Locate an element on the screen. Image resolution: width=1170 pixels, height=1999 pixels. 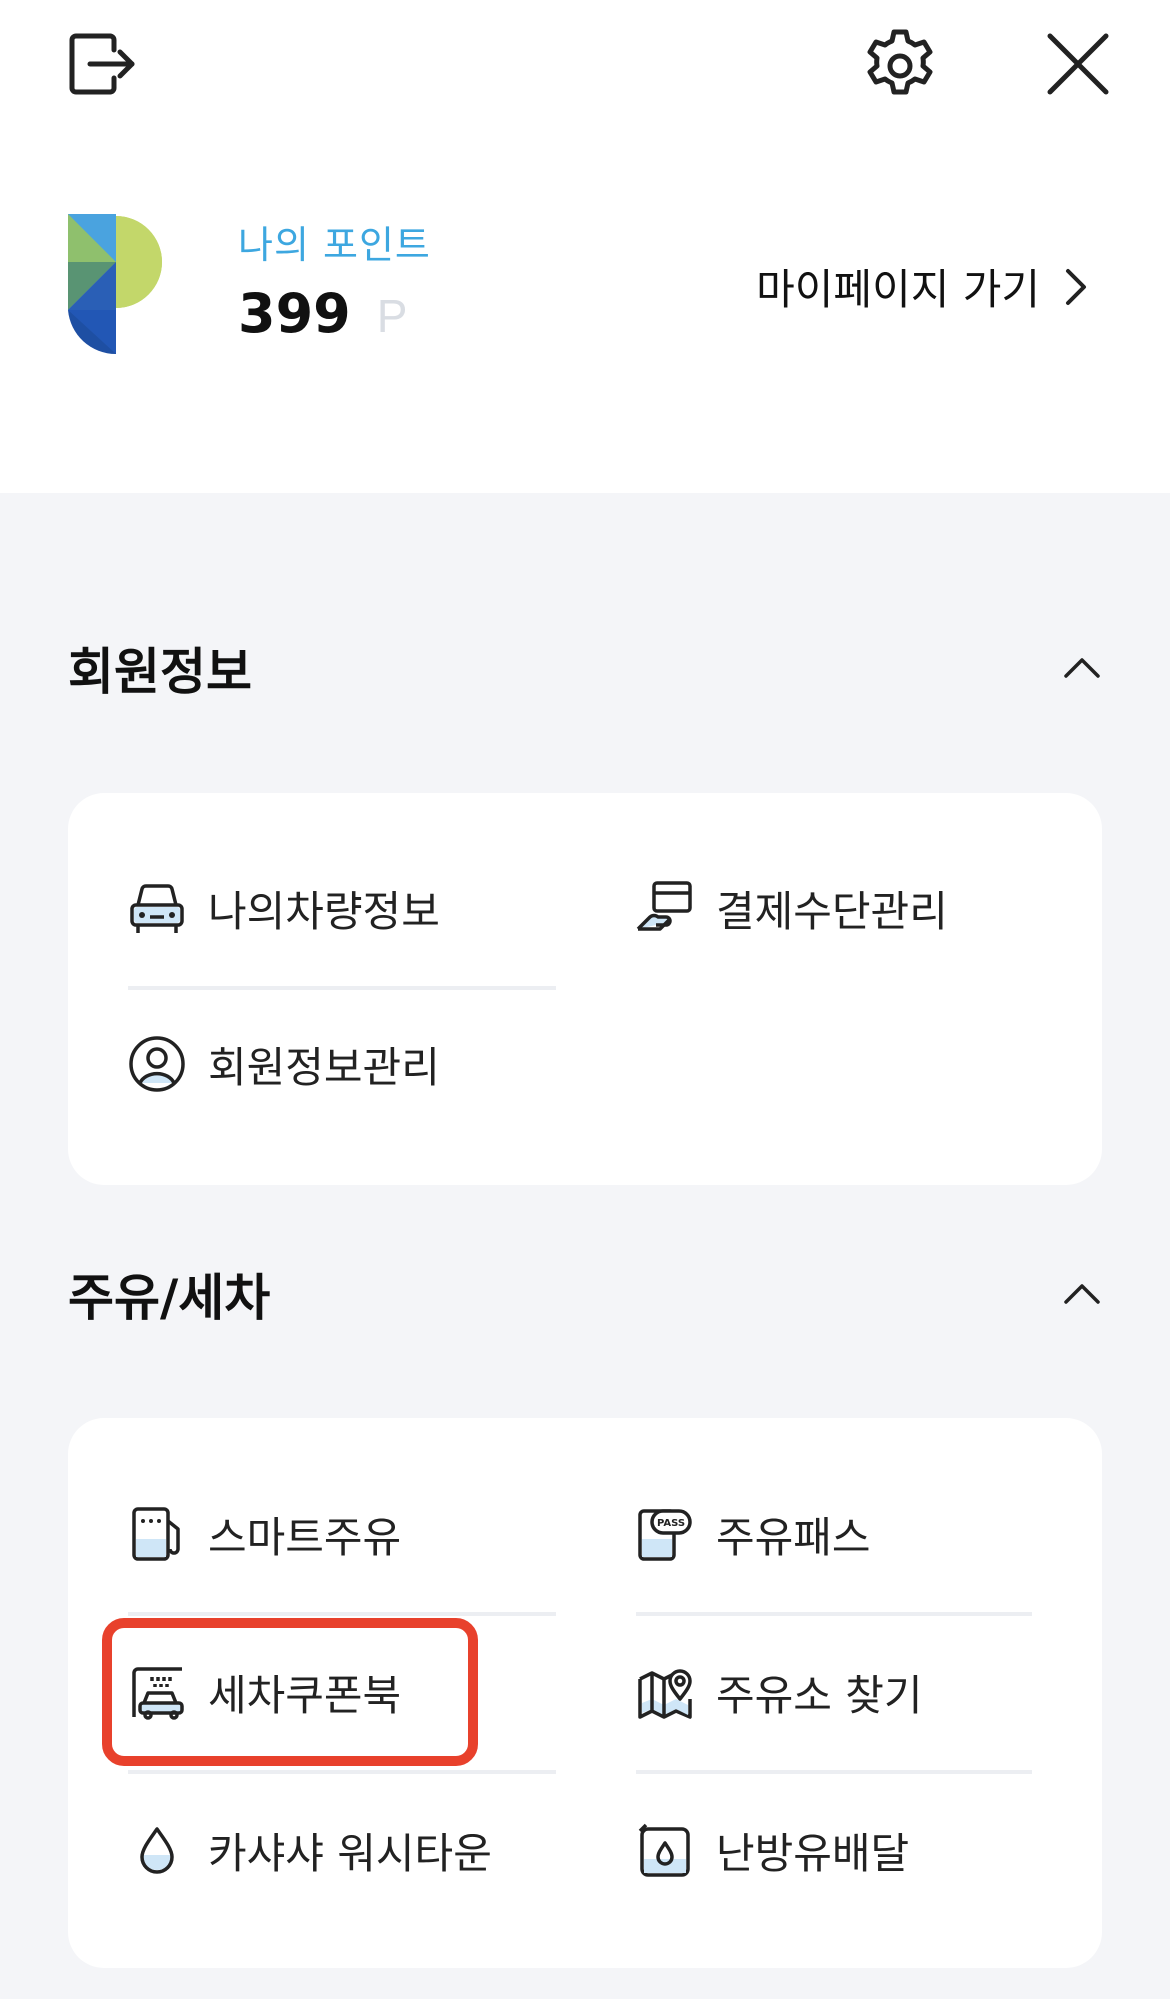
points-balance: 399 P is located at coordinates (322, 313).